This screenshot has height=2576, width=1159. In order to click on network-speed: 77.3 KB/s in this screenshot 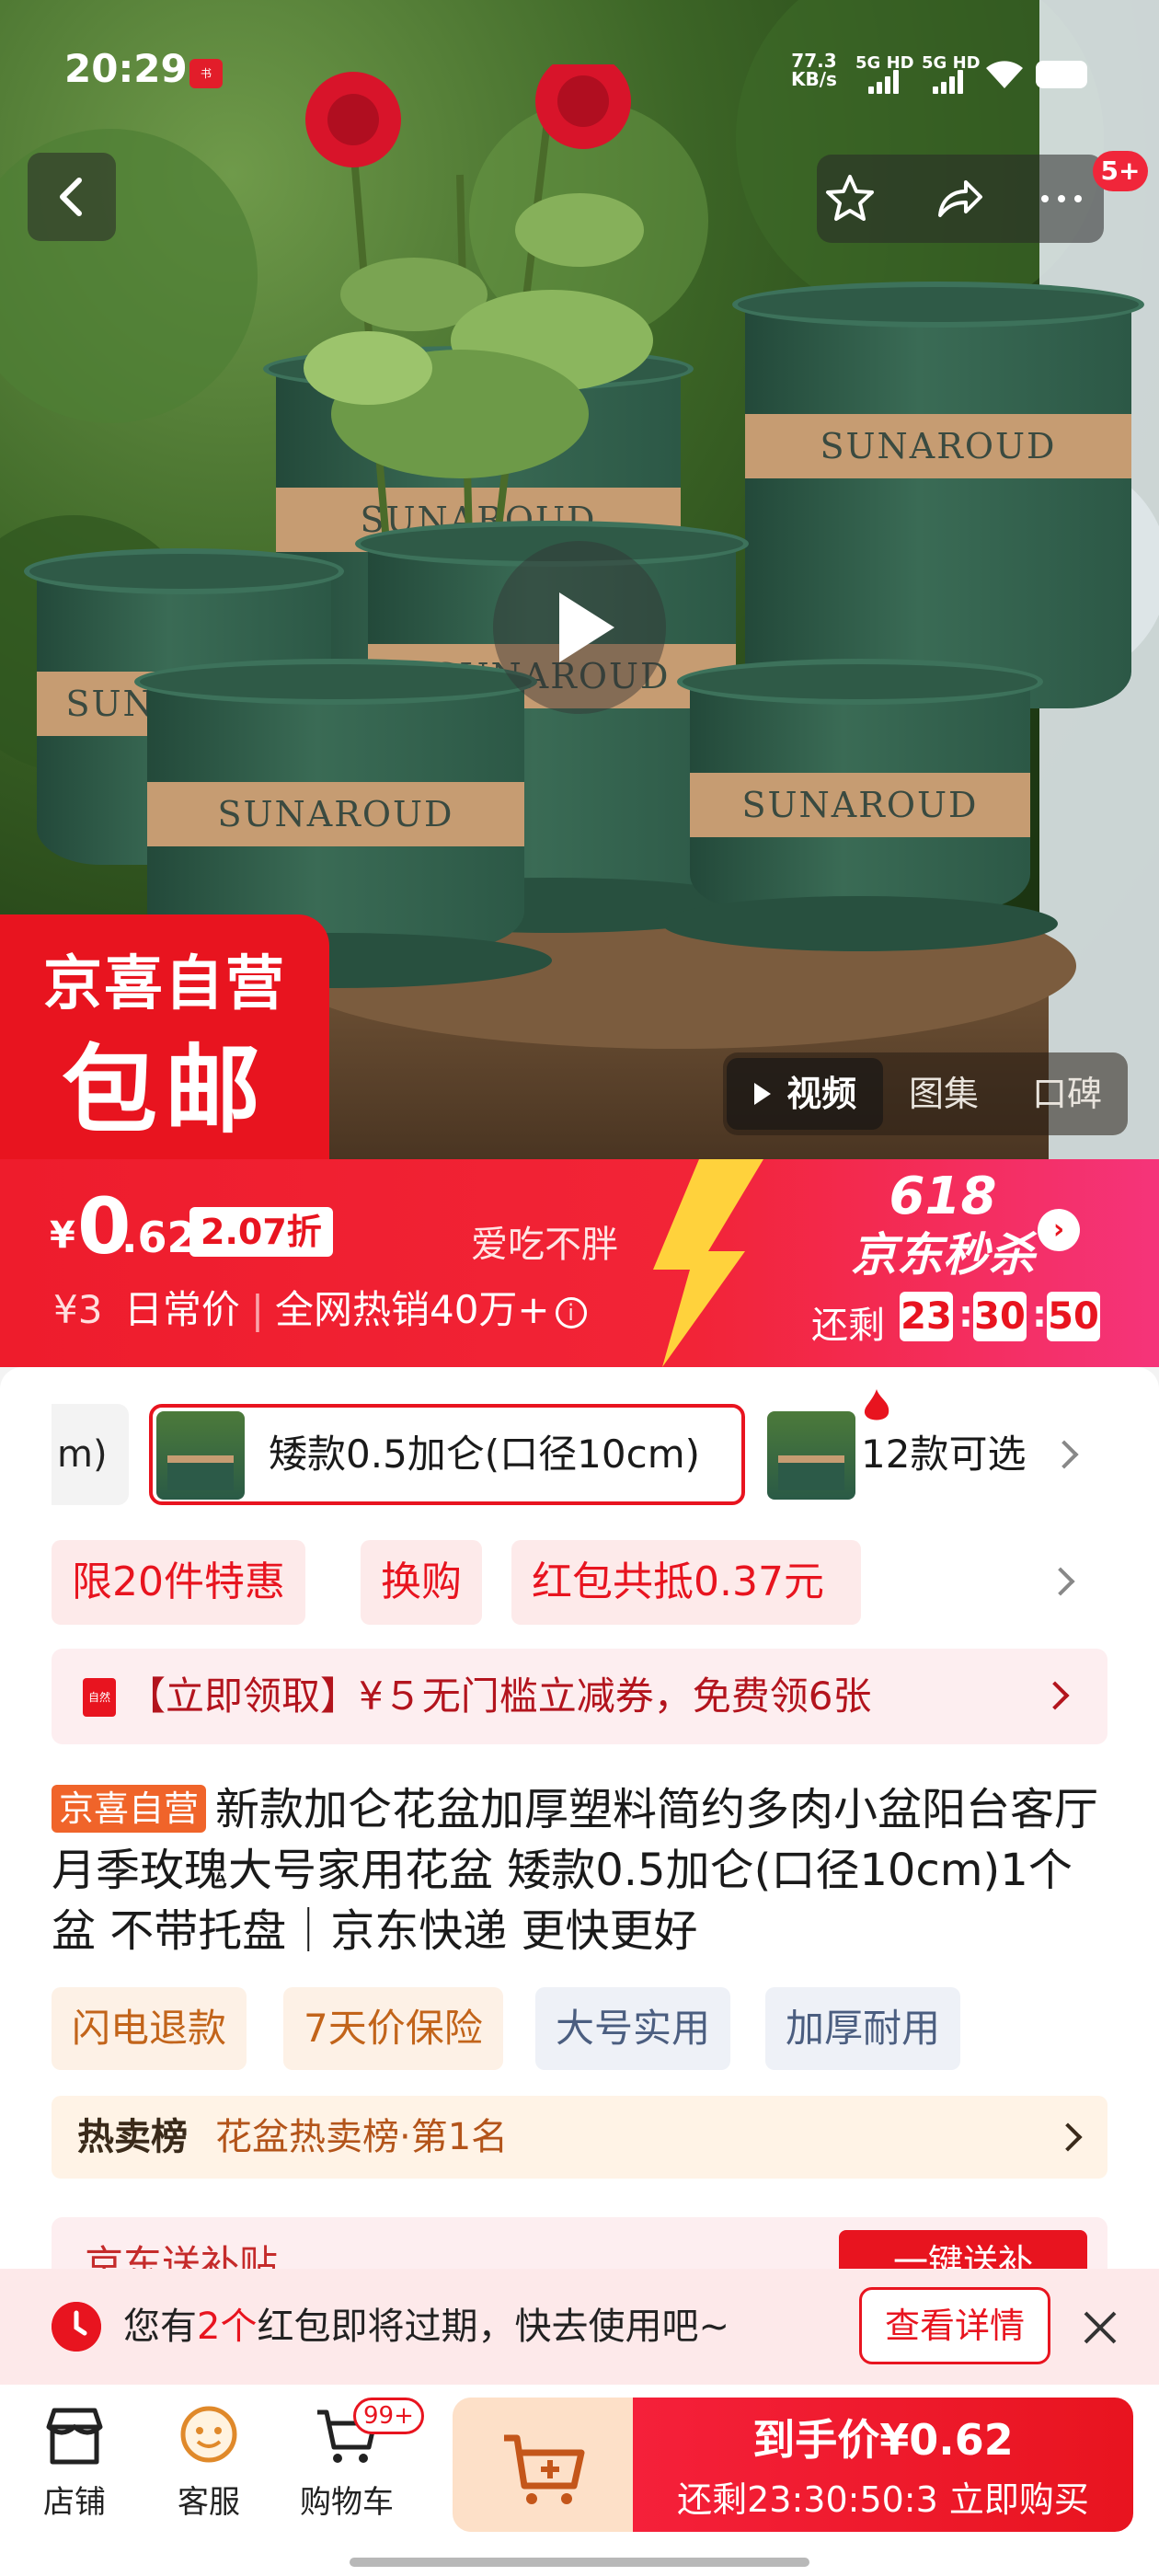, I will do `click(814, 70)`.